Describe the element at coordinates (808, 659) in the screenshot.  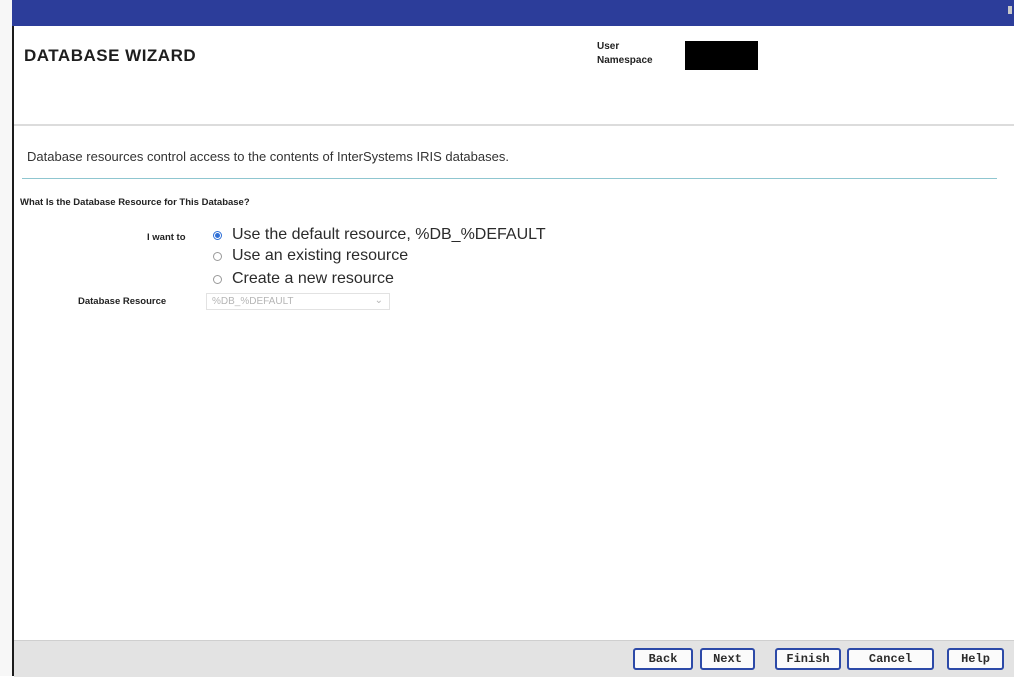
I see `finish-button: Finish` at that location.